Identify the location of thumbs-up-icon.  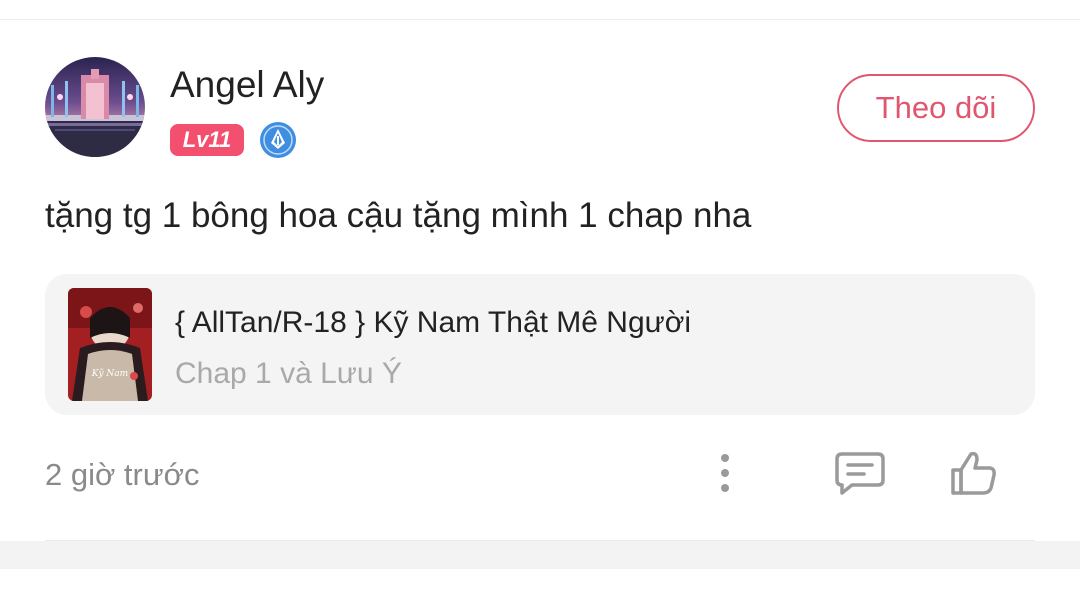
(973, 473).